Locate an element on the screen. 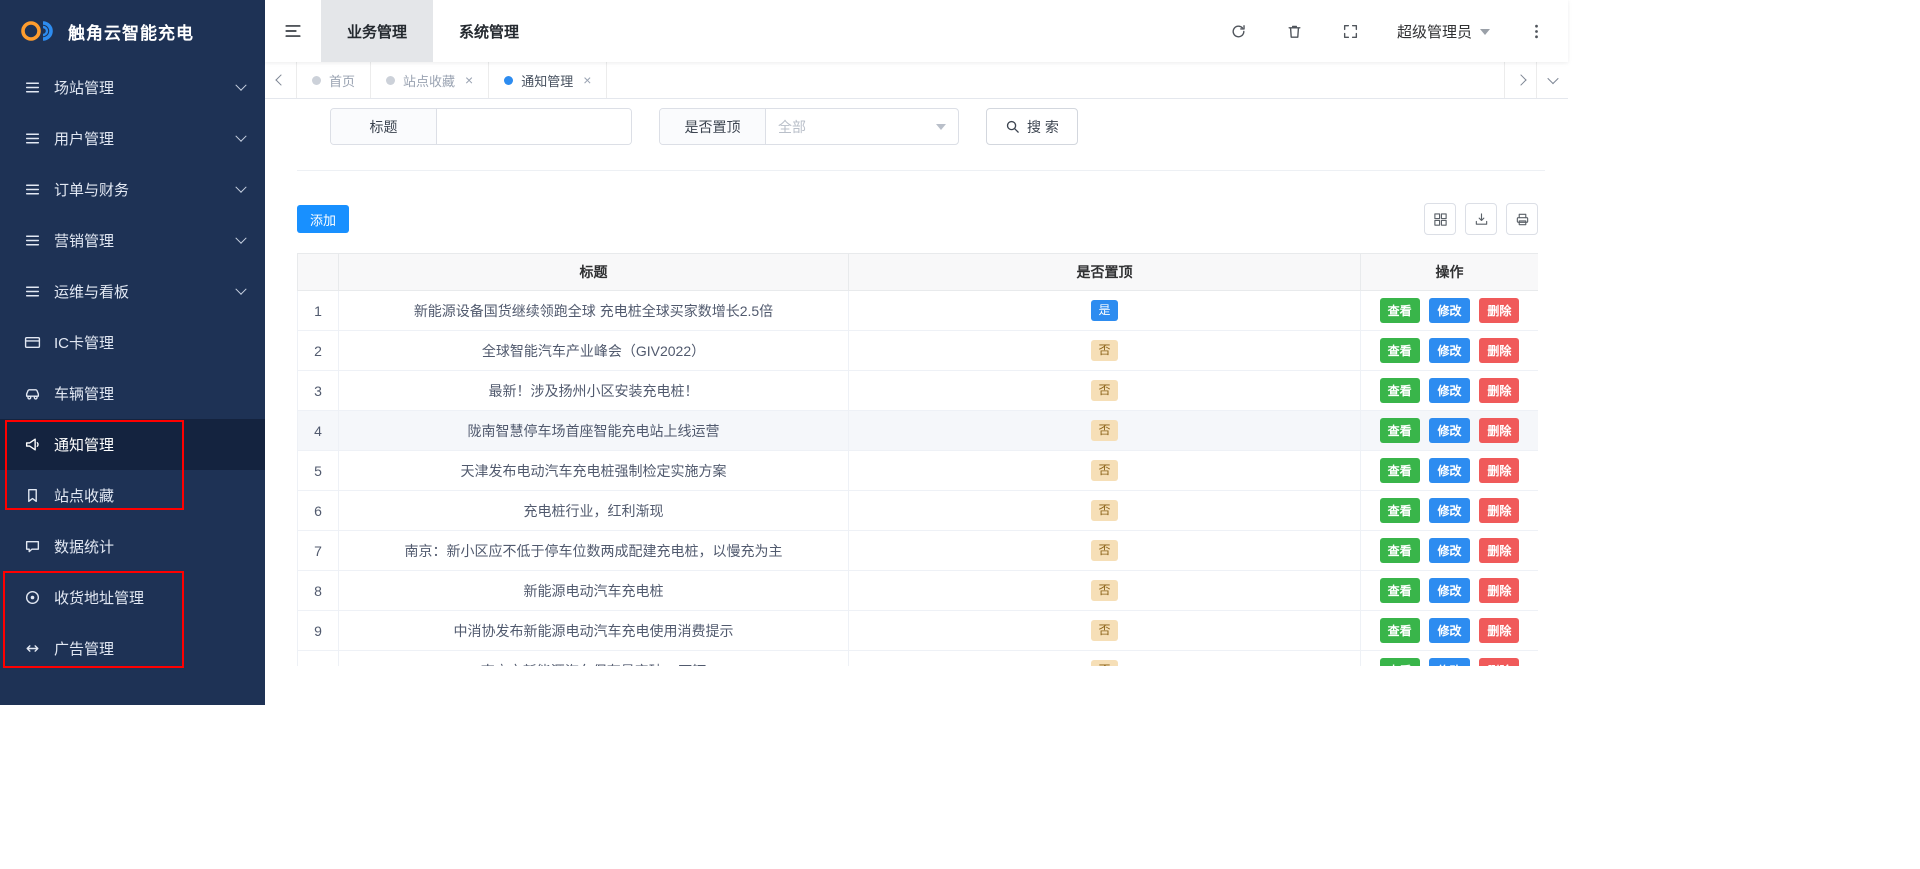 This screenshot has width=1920, height=869. filter-bar: 标题 是否置顶 全部 搜 索 is located at coordinates (704, 126).